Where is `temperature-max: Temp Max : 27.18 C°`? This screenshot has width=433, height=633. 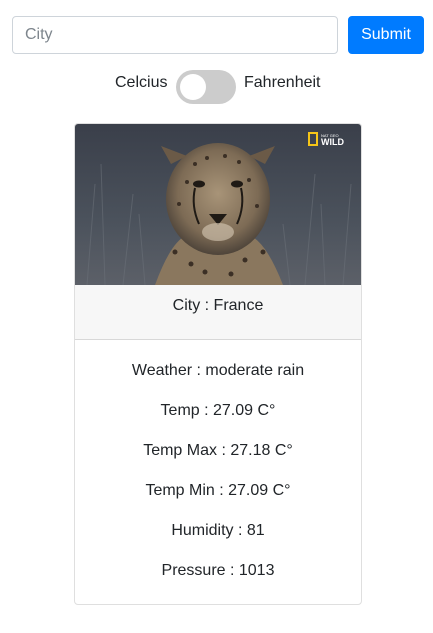 temperature-max: Temp Max : 27.18 C° is located at coordinates (218, 450).